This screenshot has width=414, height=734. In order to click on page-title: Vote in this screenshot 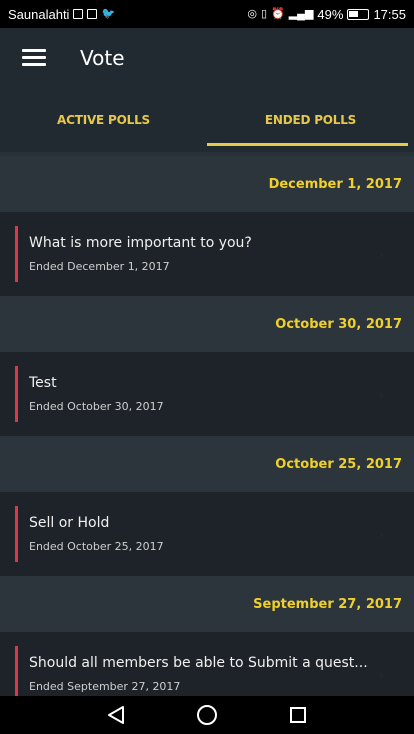, I will do `click(102, 58)`.